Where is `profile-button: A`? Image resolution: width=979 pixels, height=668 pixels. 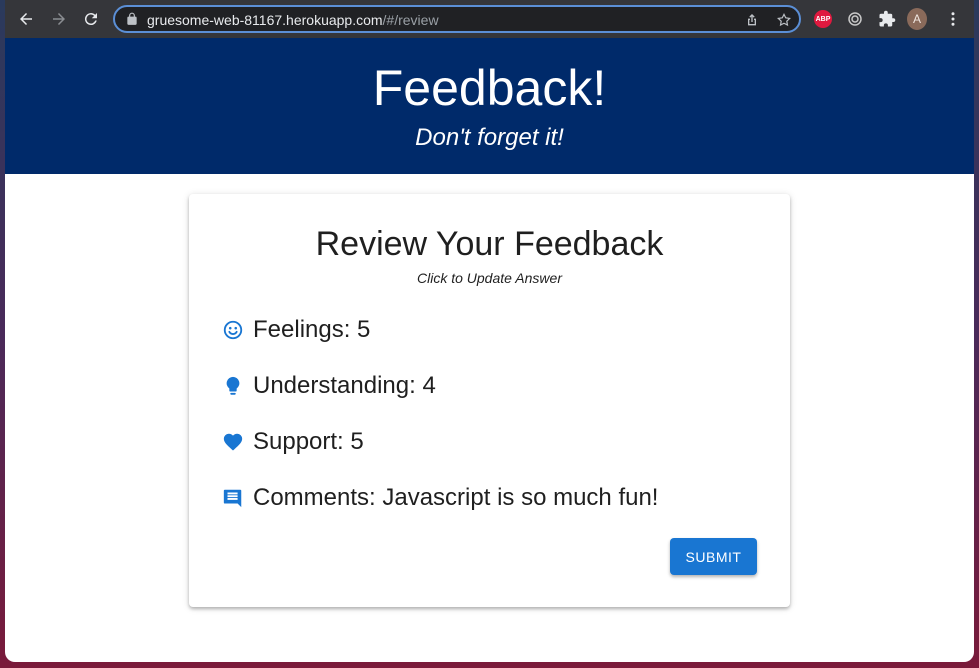 profile-button: A is located at coordinates (917, 19).